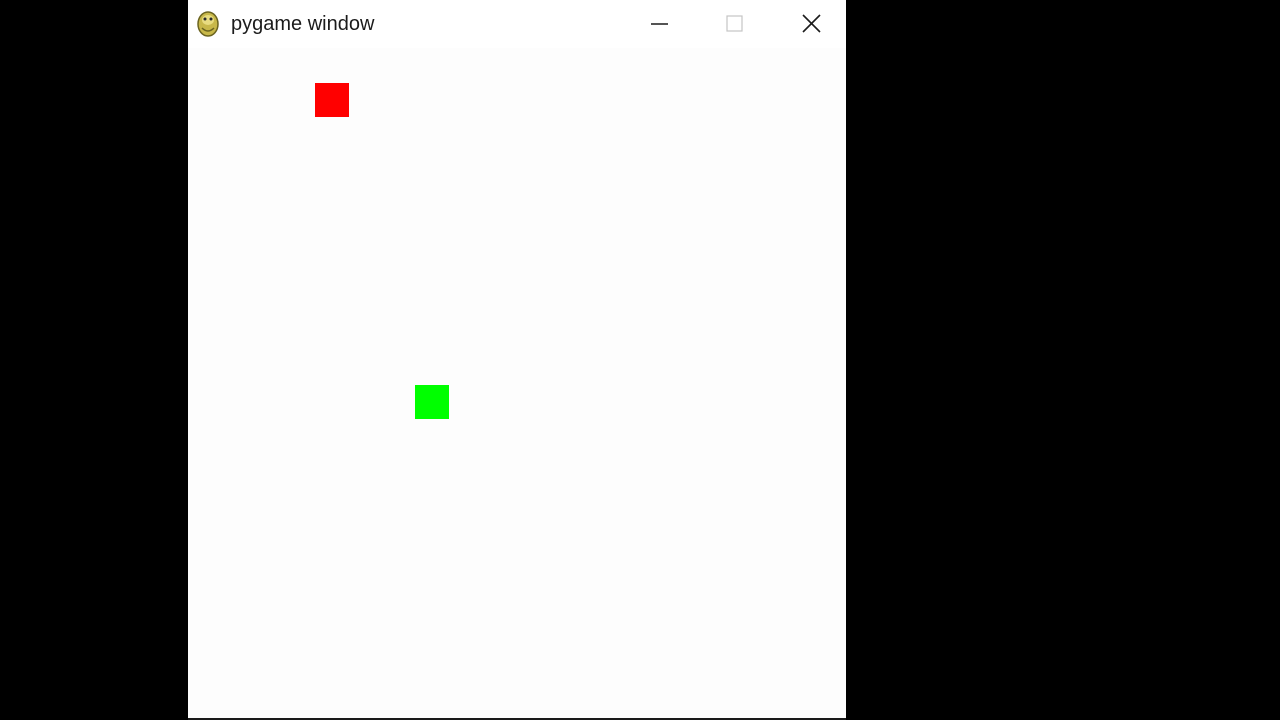  Describe the element at coordinates (811, 24) in the screenshot. I see `close-button` at that location.